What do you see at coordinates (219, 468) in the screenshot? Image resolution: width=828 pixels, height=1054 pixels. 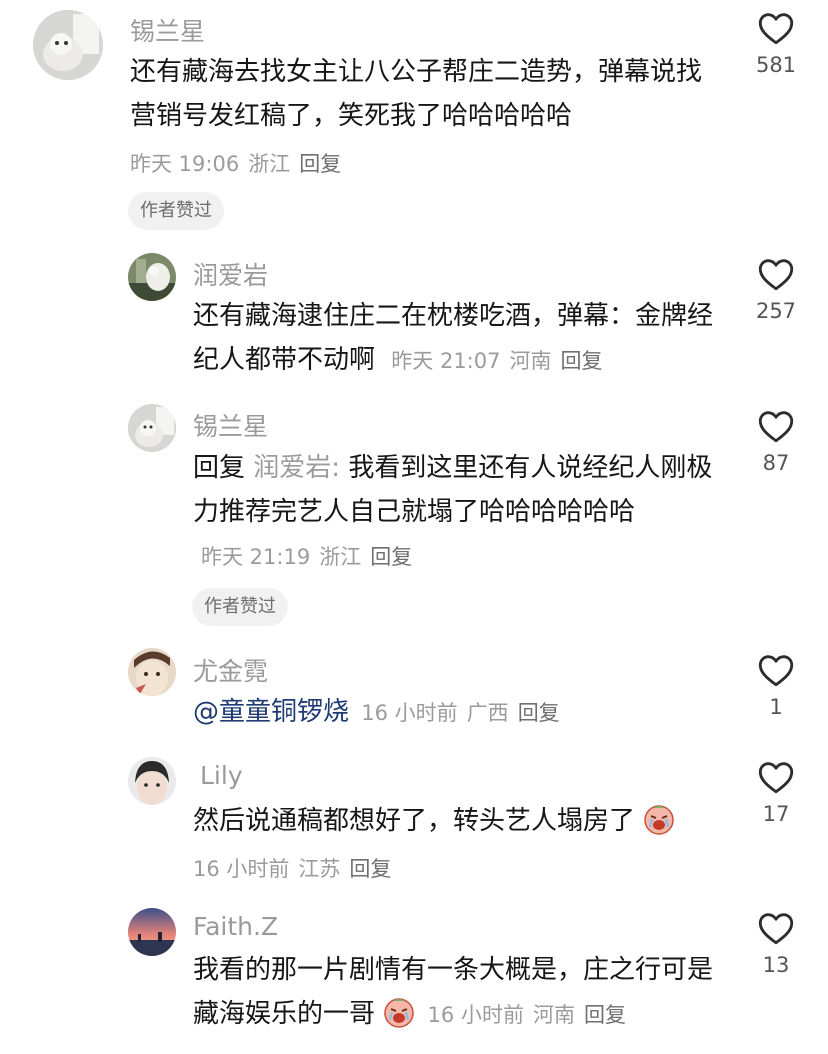 I see `reply-prefix: 回复` at bounding box center [219, 468].